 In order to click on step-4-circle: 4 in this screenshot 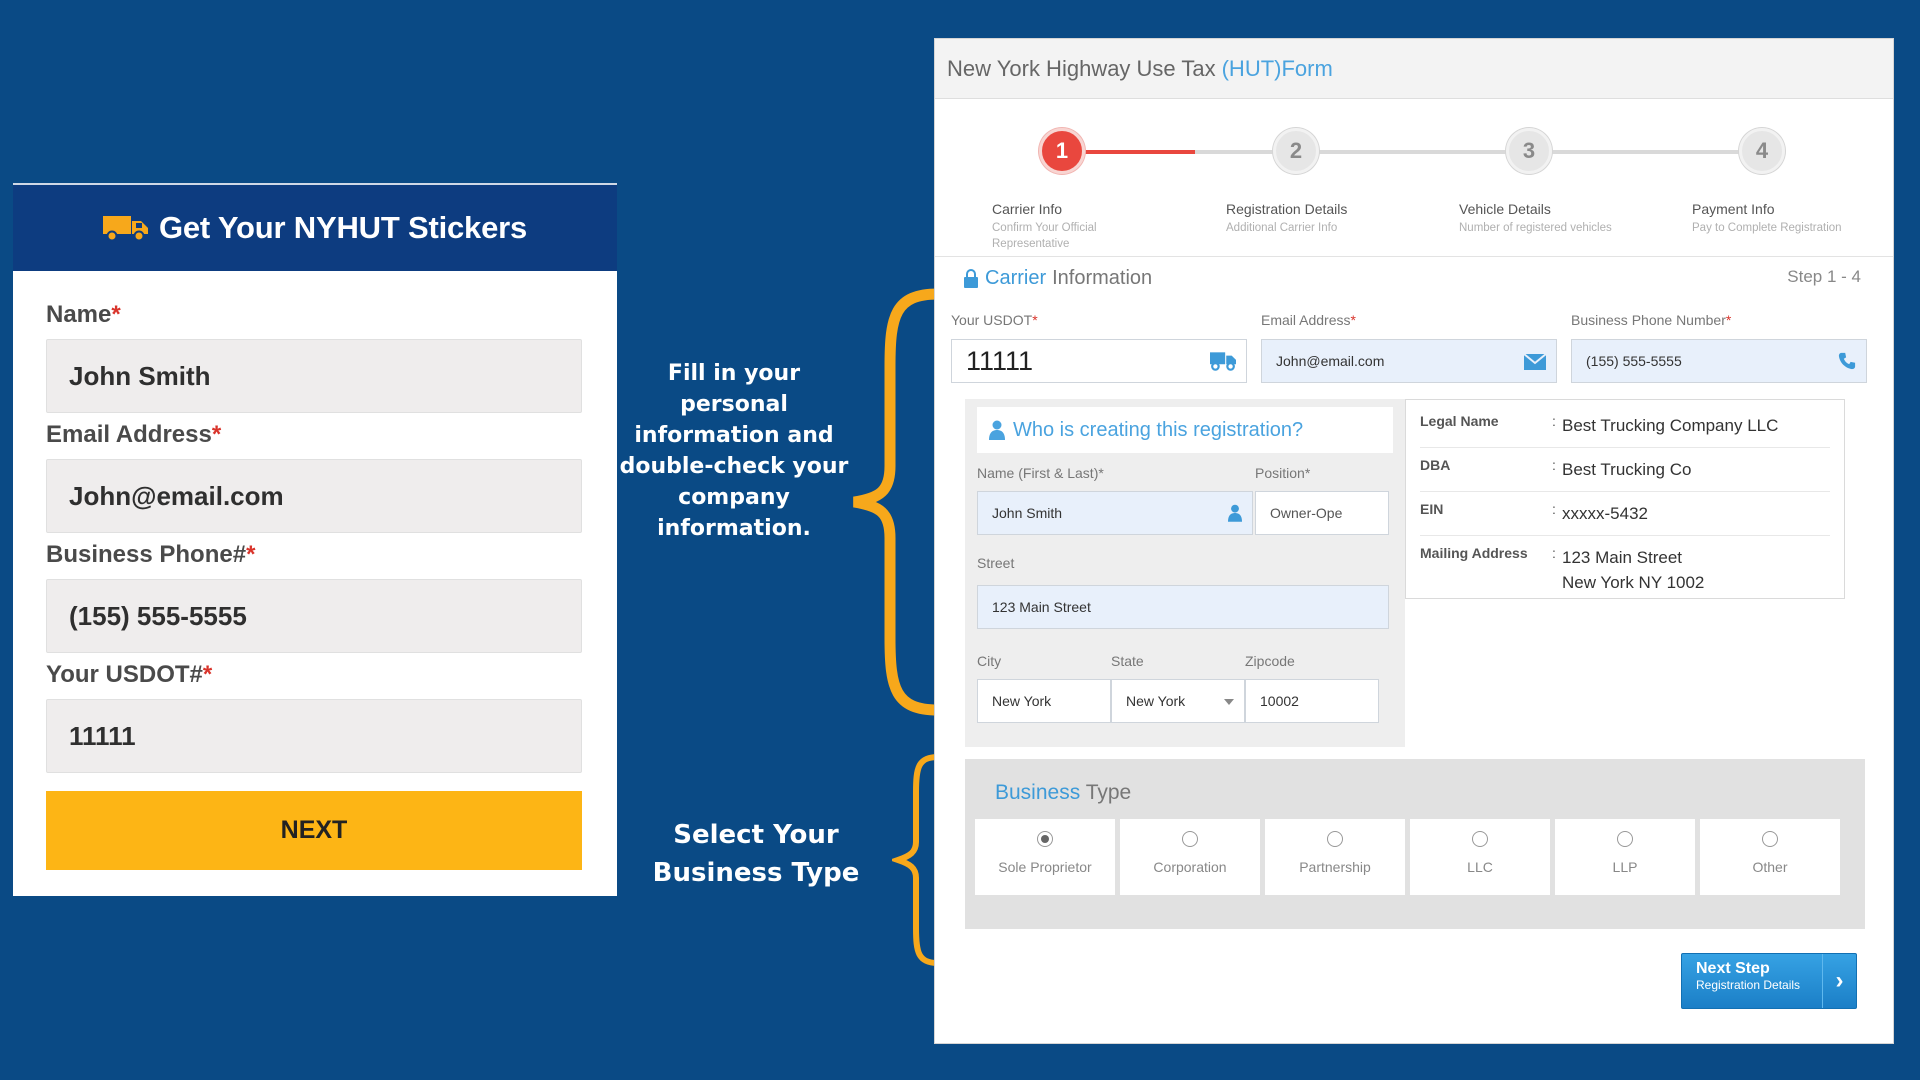, I will do `click(1762, 151)`.